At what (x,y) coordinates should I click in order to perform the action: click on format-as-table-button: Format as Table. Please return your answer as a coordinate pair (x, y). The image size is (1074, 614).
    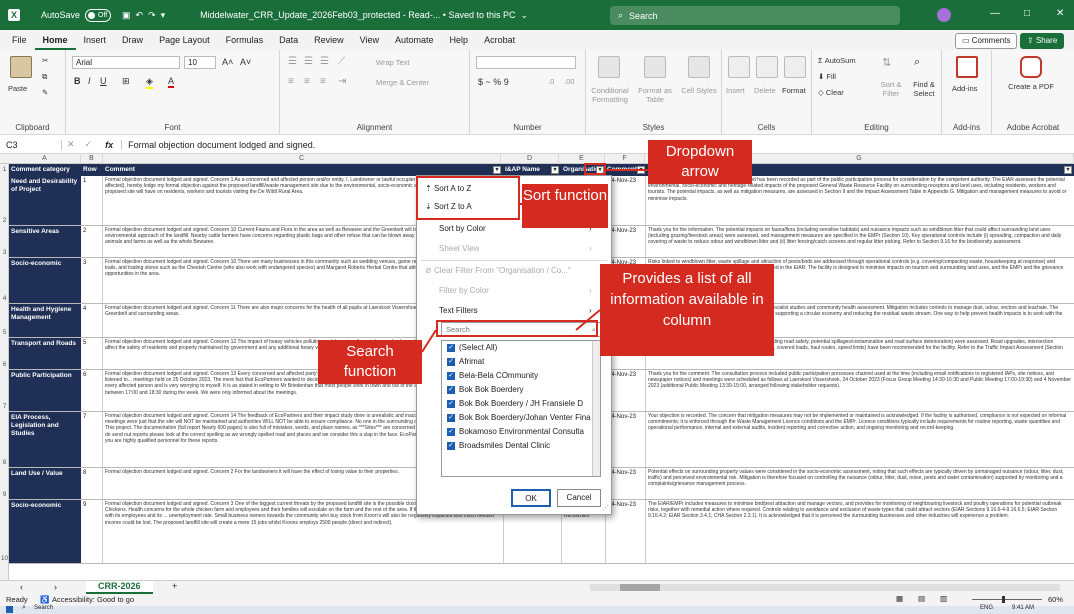
    Looking at the image, I should click on (655, 95).